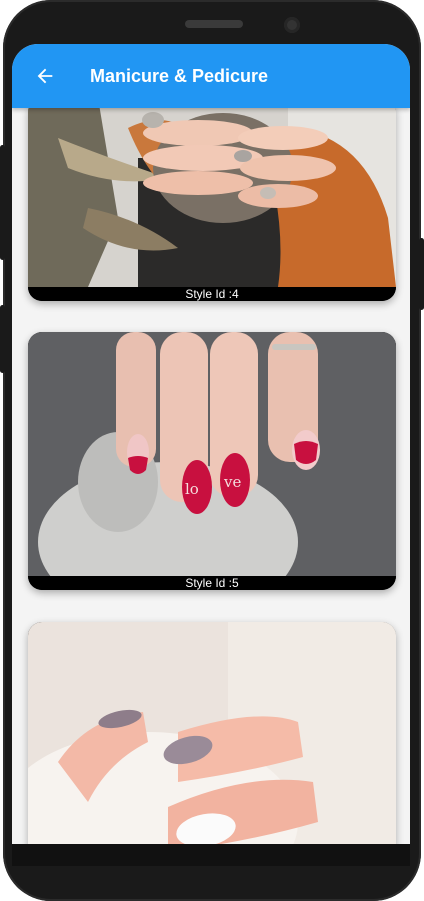  I want to click on svg-text: ve, so click(232, 482).